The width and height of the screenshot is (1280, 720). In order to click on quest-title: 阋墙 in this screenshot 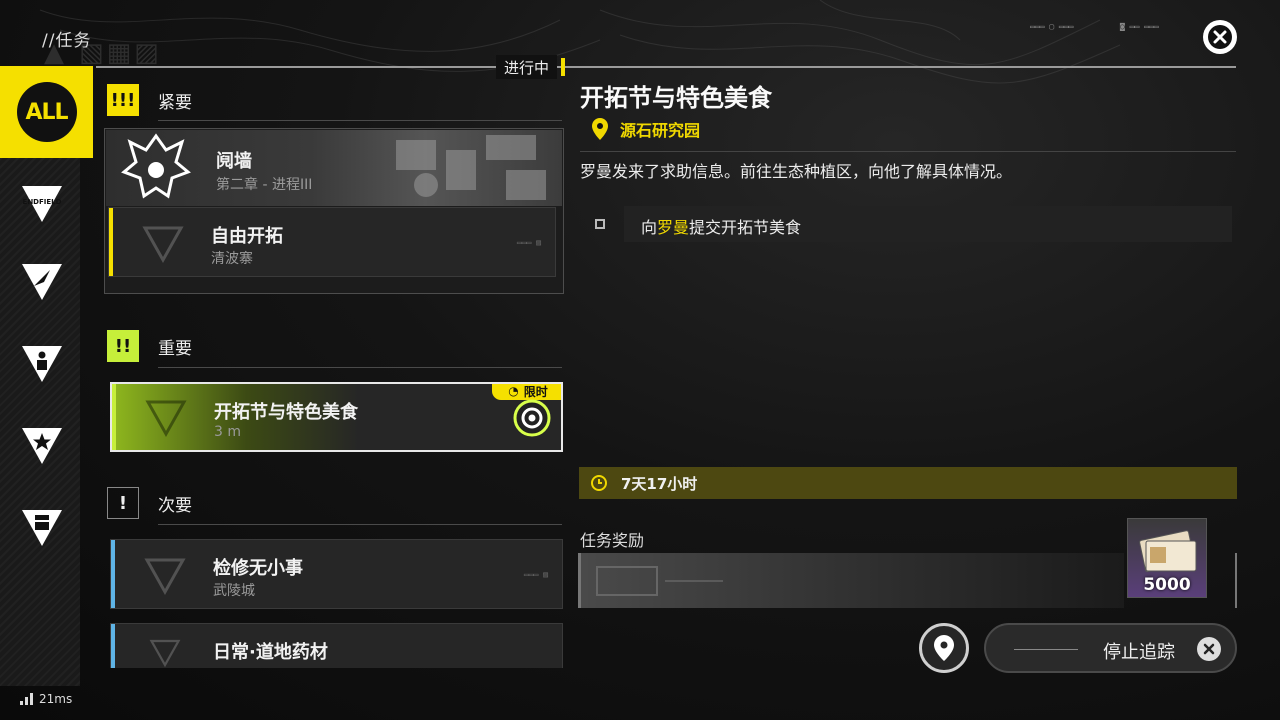, I will do `click(234, 161)`.